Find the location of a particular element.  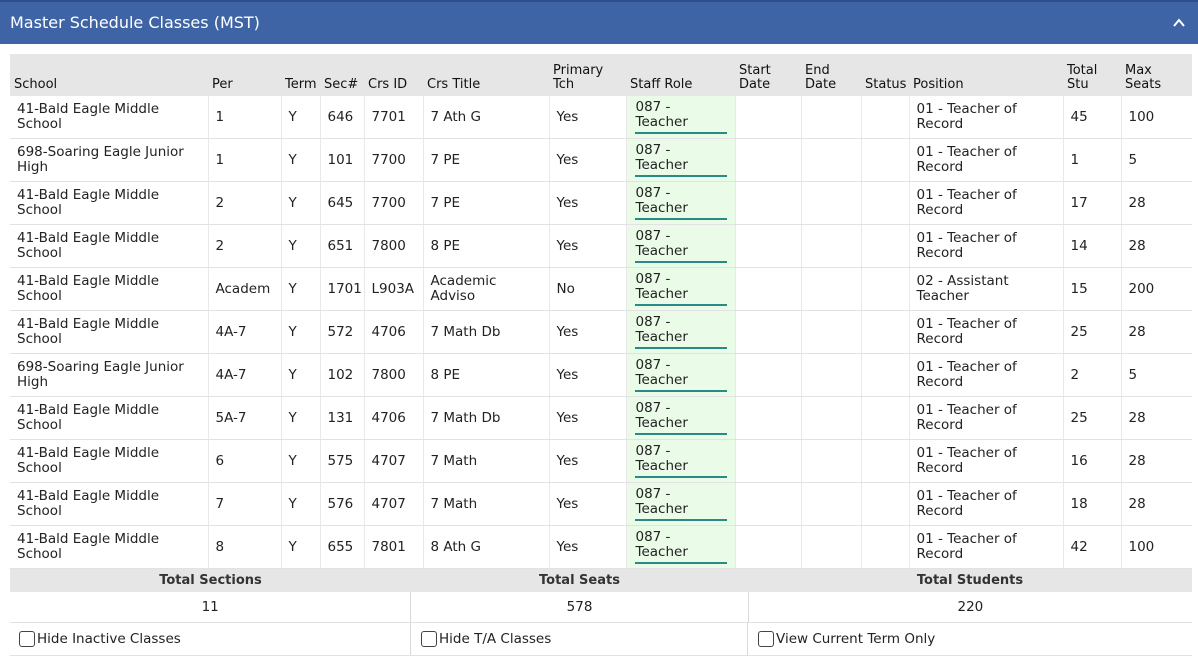

section-link: 102 is located at coordinates (341, 375).